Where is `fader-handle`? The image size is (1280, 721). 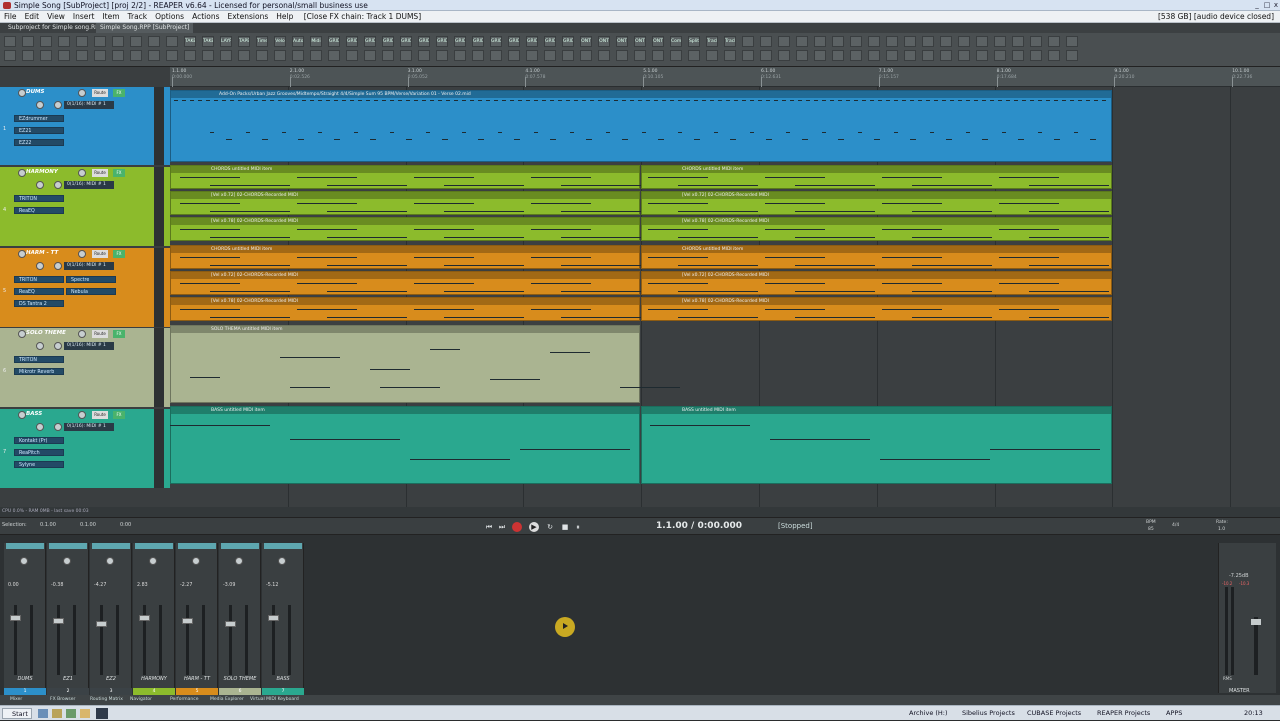 fader-handle is located at coordinates (144, 618).